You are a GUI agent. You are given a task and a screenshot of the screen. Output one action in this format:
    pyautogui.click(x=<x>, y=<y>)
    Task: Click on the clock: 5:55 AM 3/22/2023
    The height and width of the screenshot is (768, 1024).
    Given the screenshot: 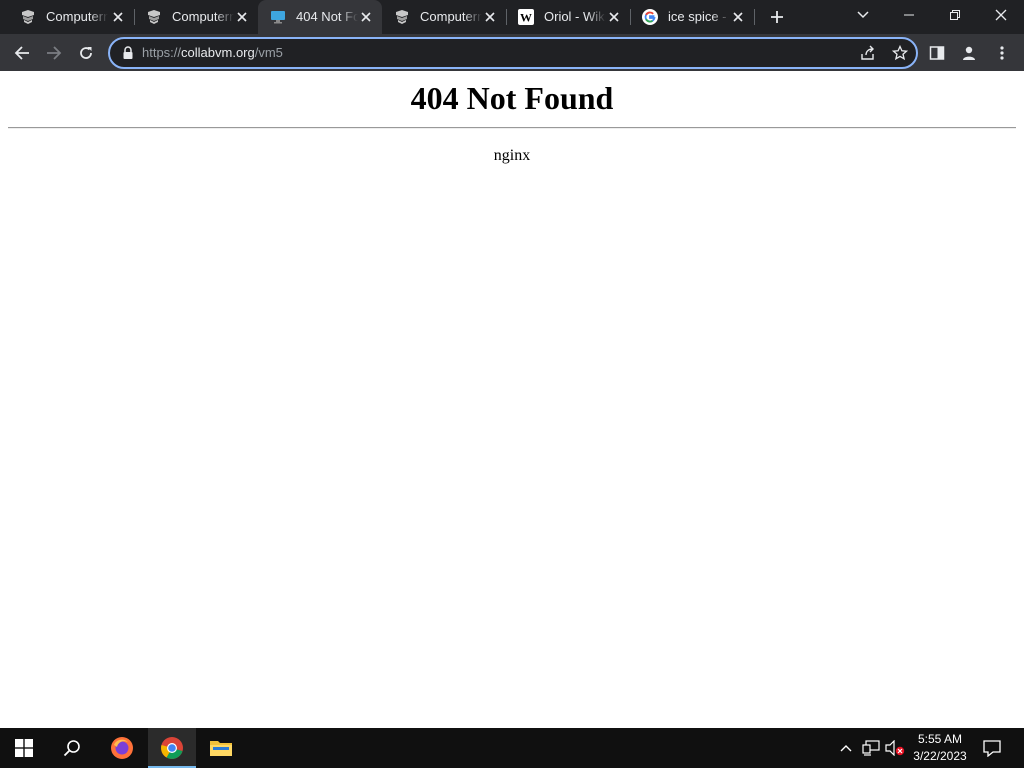 What is the action you would take?
    pyautogui.click(x=940, y=748)
    